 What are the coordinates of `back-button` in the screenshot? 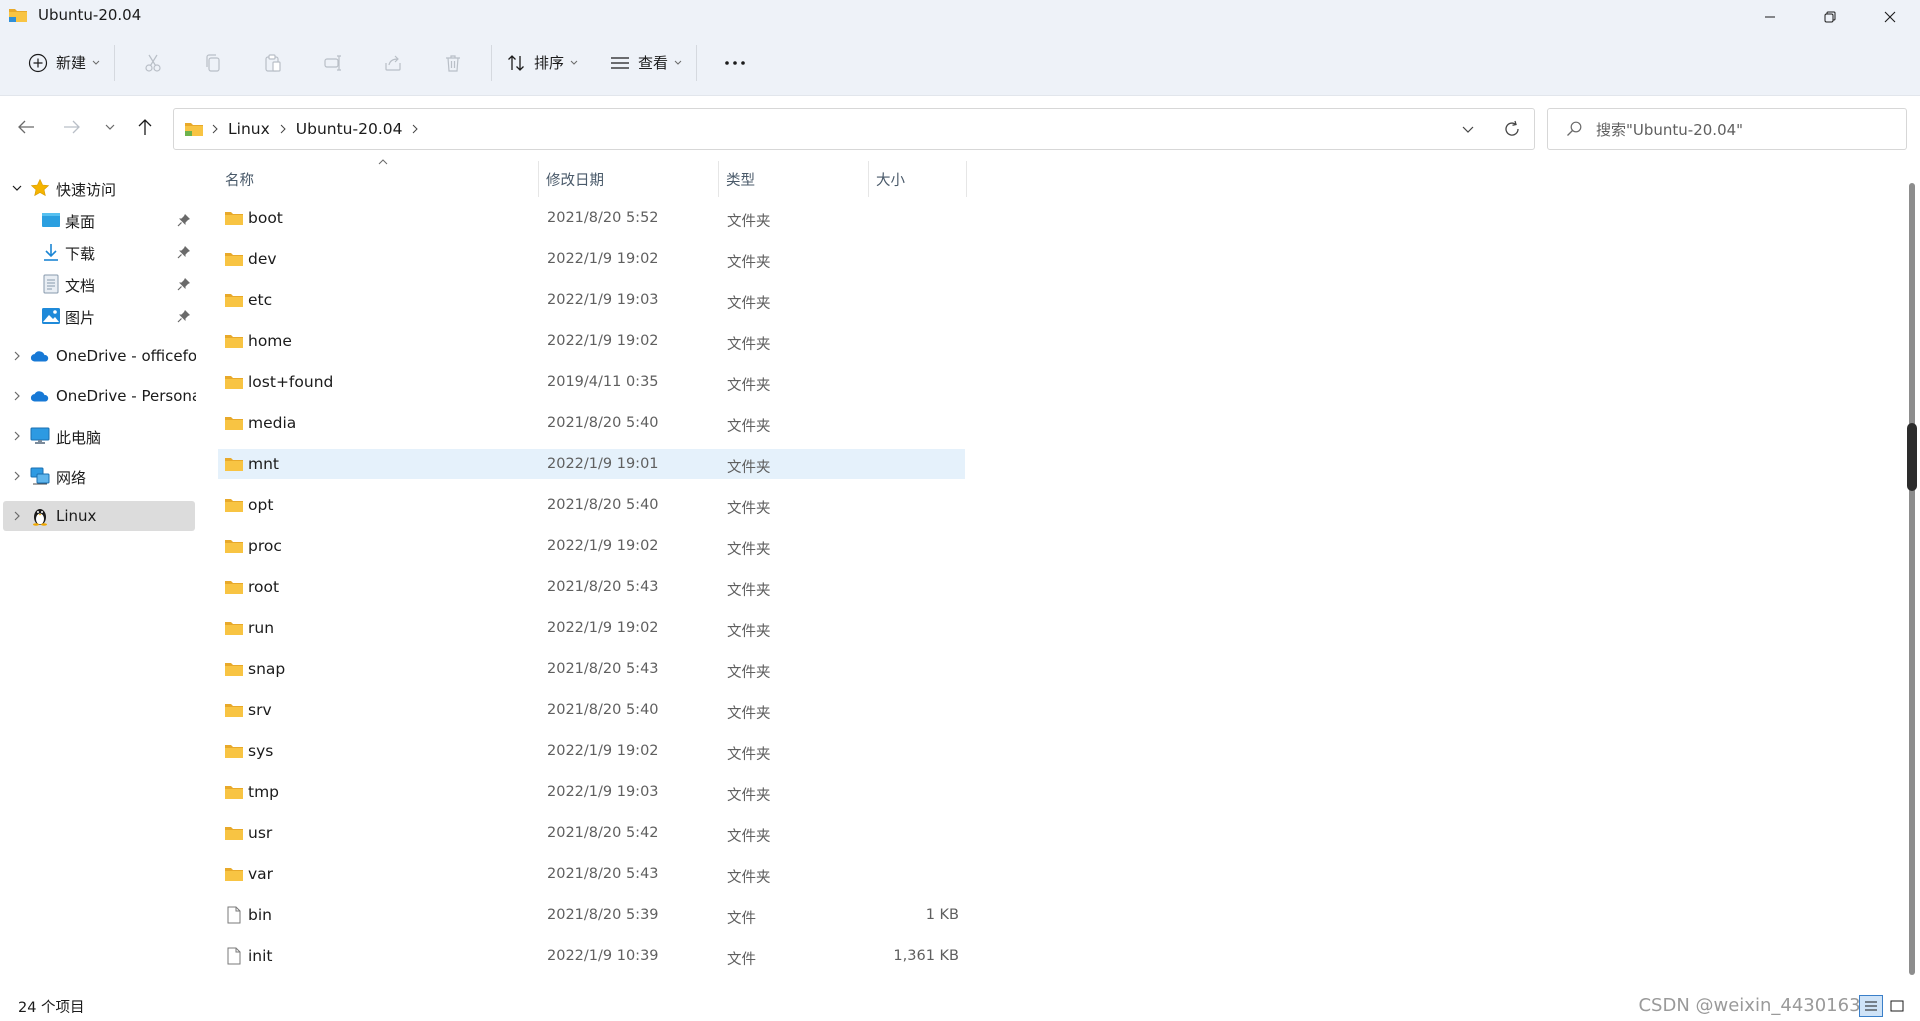 It's located at (26, 127).